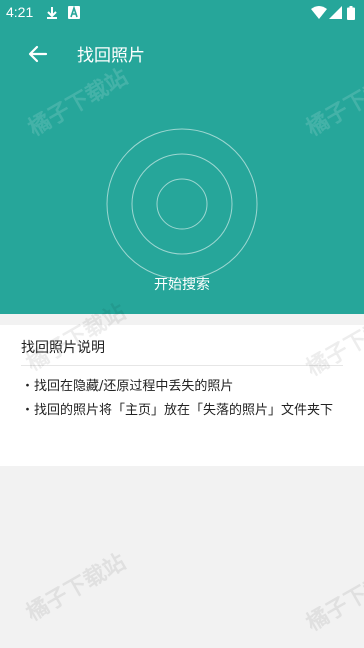 The width and height of the screenshot is (364, 648). I want to click on wifi-icon, so click(319, 12).